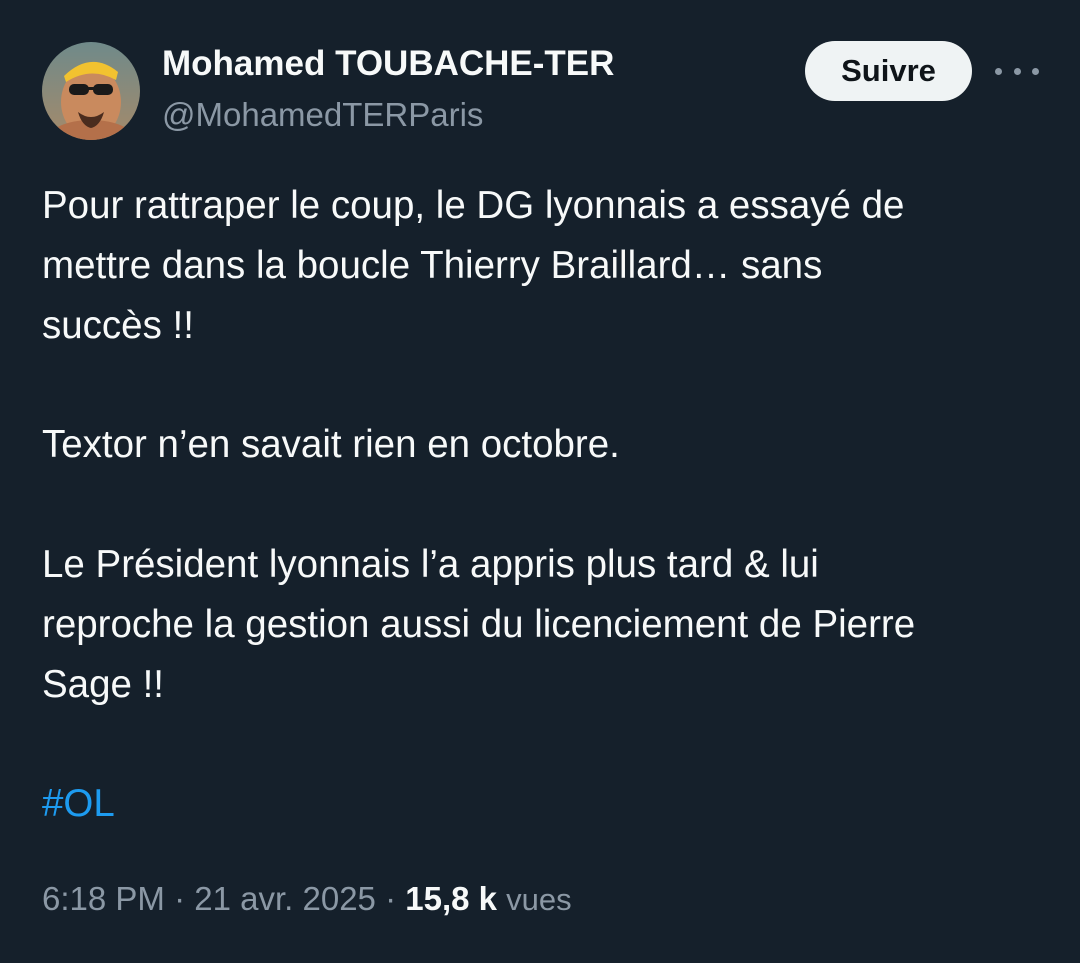 The height and width of the screenshot is (963, 1080). What do you see at coordinates (103, 684) in the screenshot?
I see `tweet-text-line: Sage !!` at bounding box center [103, 684].